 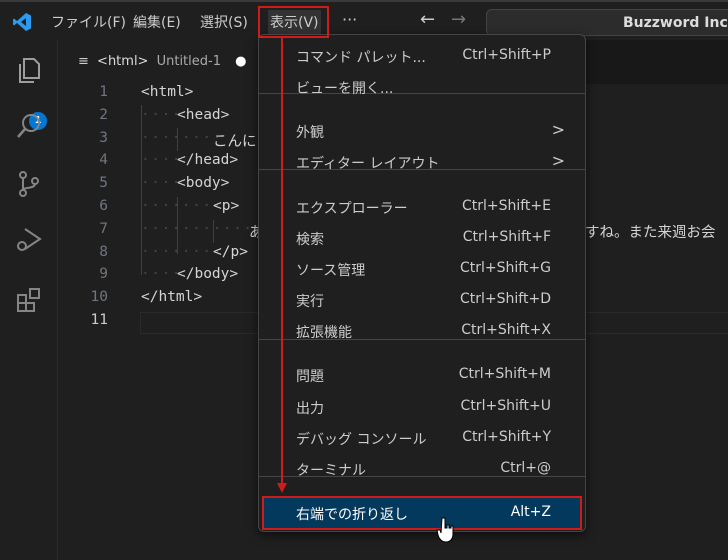 What do you see at coordinates (525, 468) in the screenshot?
I see `menu-item-shortcut: Ctrl+@` at bounding box center [525, 468].